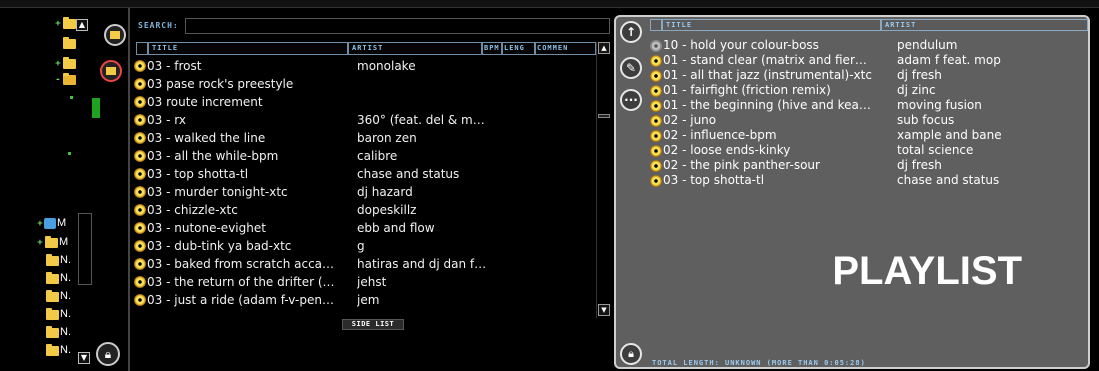 This screenshot has width=1099, height=371. I want to click on track-row: 03 - the return of the drifter (… jehst, so click(364, 282).